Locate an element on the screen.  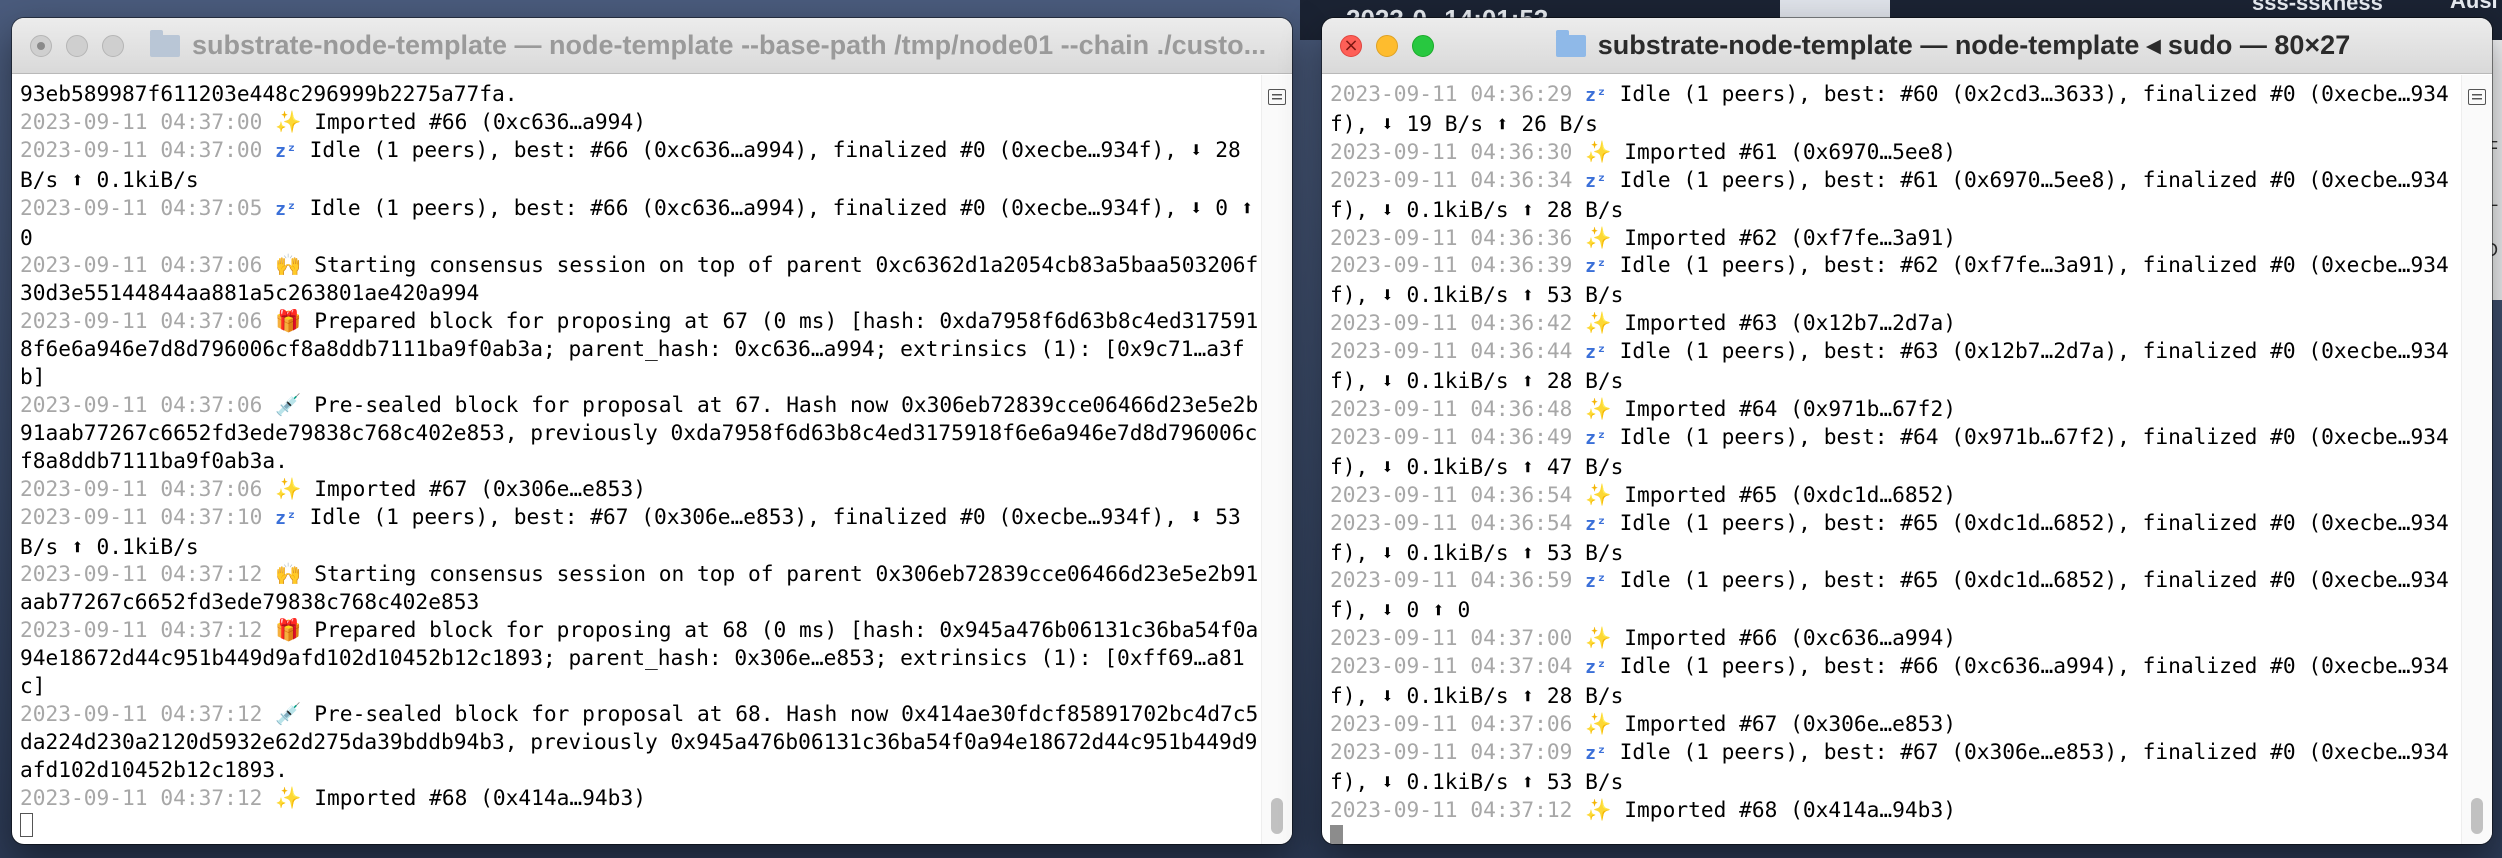
syringe-icon: 💉 is located at coordinates (288, 713).